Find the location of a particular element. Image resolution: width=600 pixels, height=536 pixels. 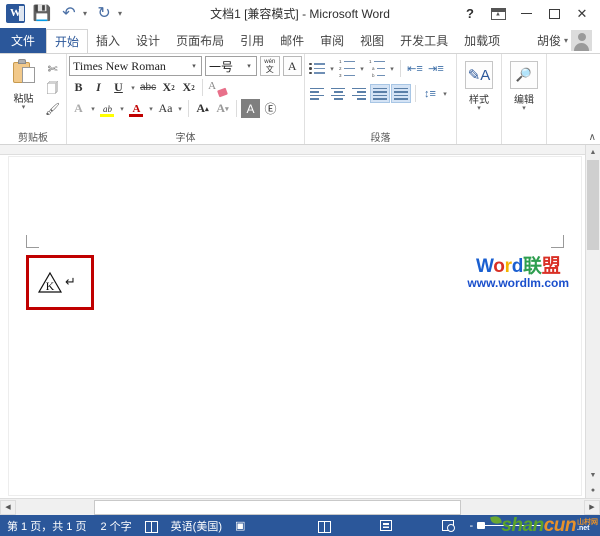

avatar is located at coordinates (581, 40).